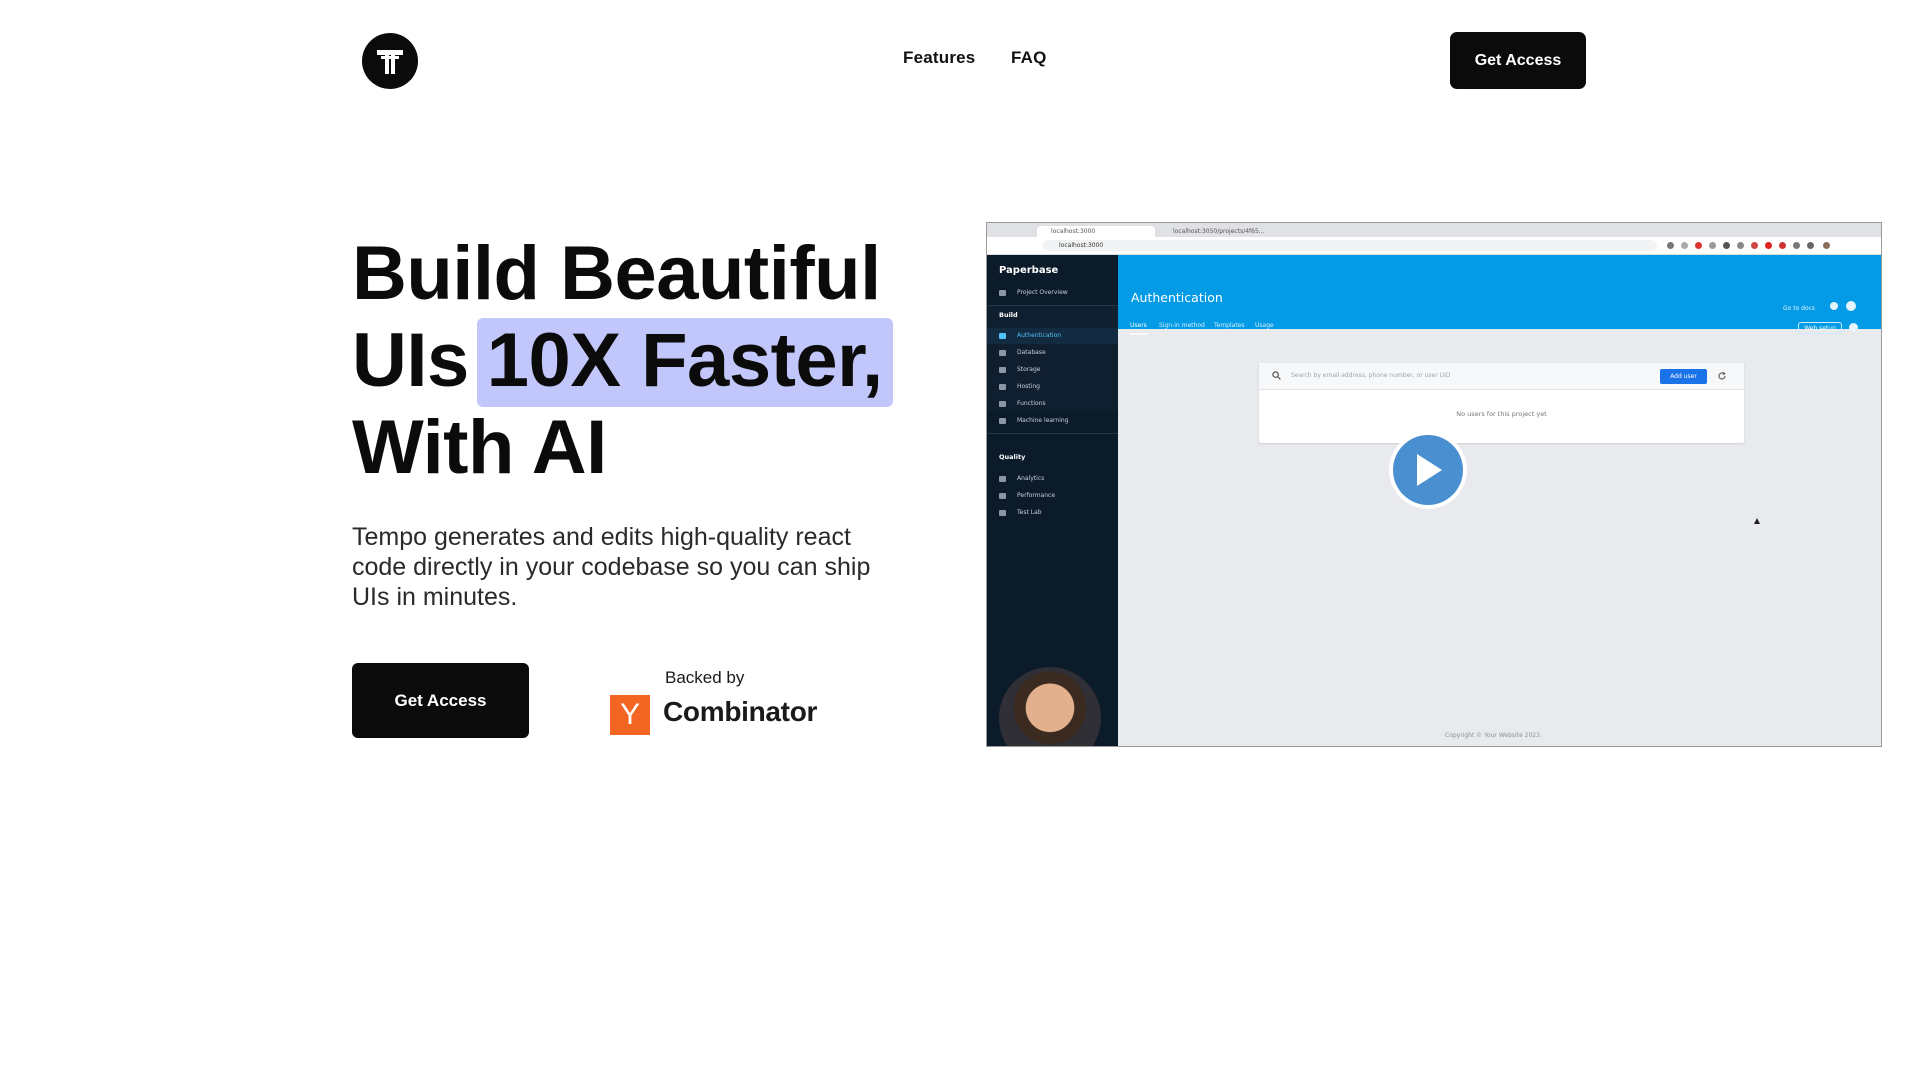 Image resolution: width=1920 pixels, height=1080 pixels. Describe the element at coordinates (1052, 387) in the screenshot. I see `sidebar-item-hosting: Hosting` at that location.